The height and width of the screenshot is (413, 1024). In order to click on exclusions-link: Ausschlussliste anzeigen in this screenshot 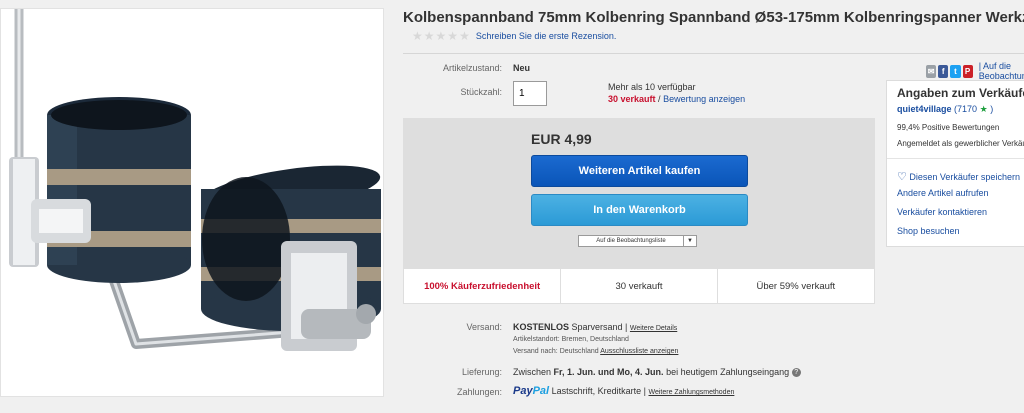, I will do `click(639, 351)`.